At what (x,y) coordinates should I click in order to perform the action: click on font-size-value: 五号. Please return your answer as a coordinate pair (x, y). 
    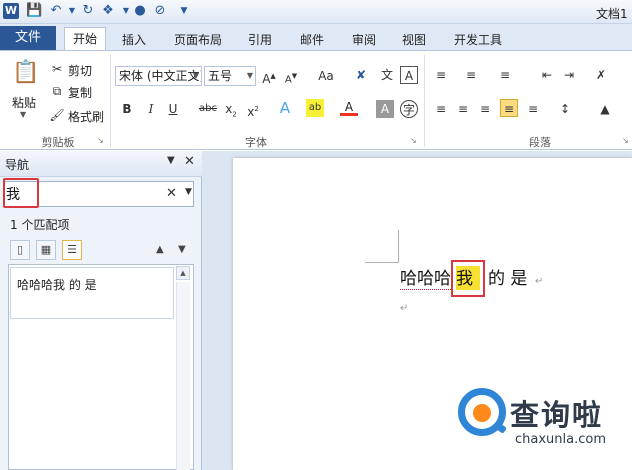
    Looking at the image, I should click on (220, 76).